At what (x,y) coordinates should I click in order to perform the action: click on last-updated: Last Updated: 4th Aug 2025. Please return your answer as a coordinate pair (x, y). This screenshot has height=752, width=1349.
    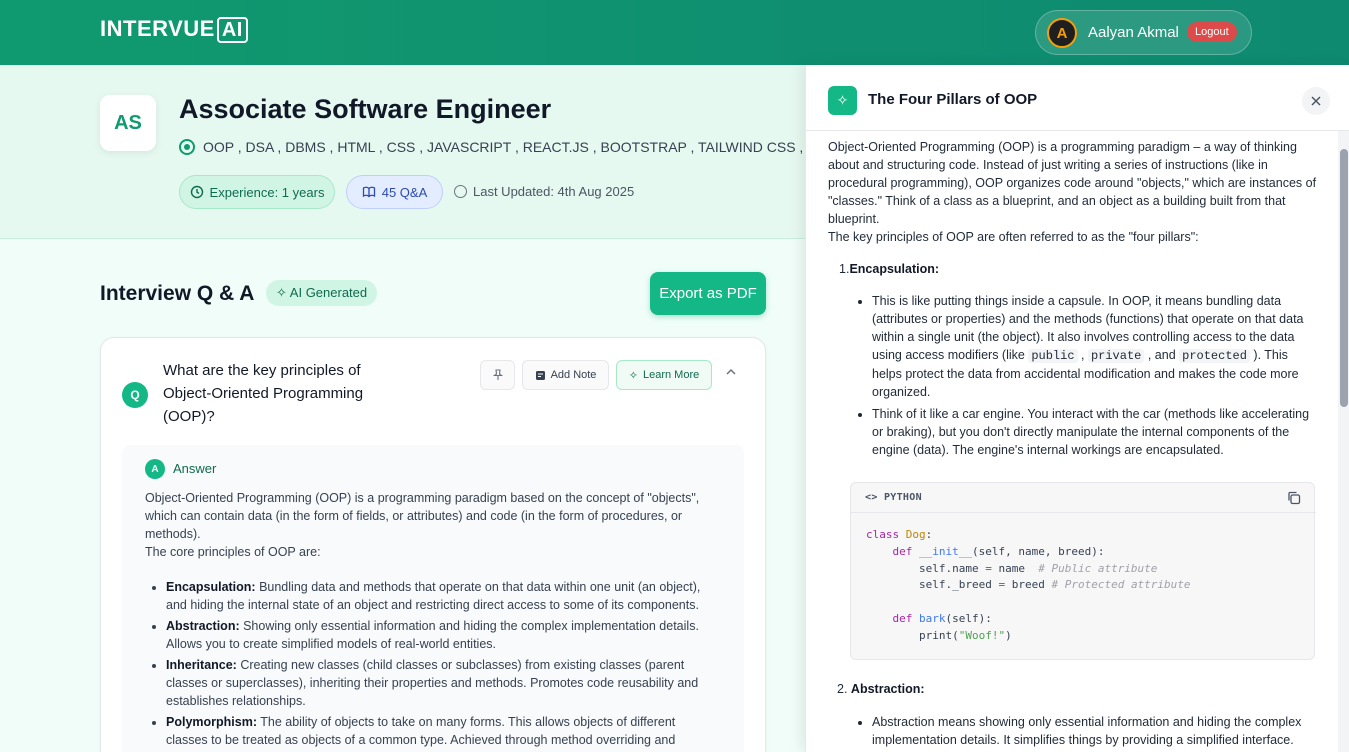
    Looking at the image, I should click on (544, 191).